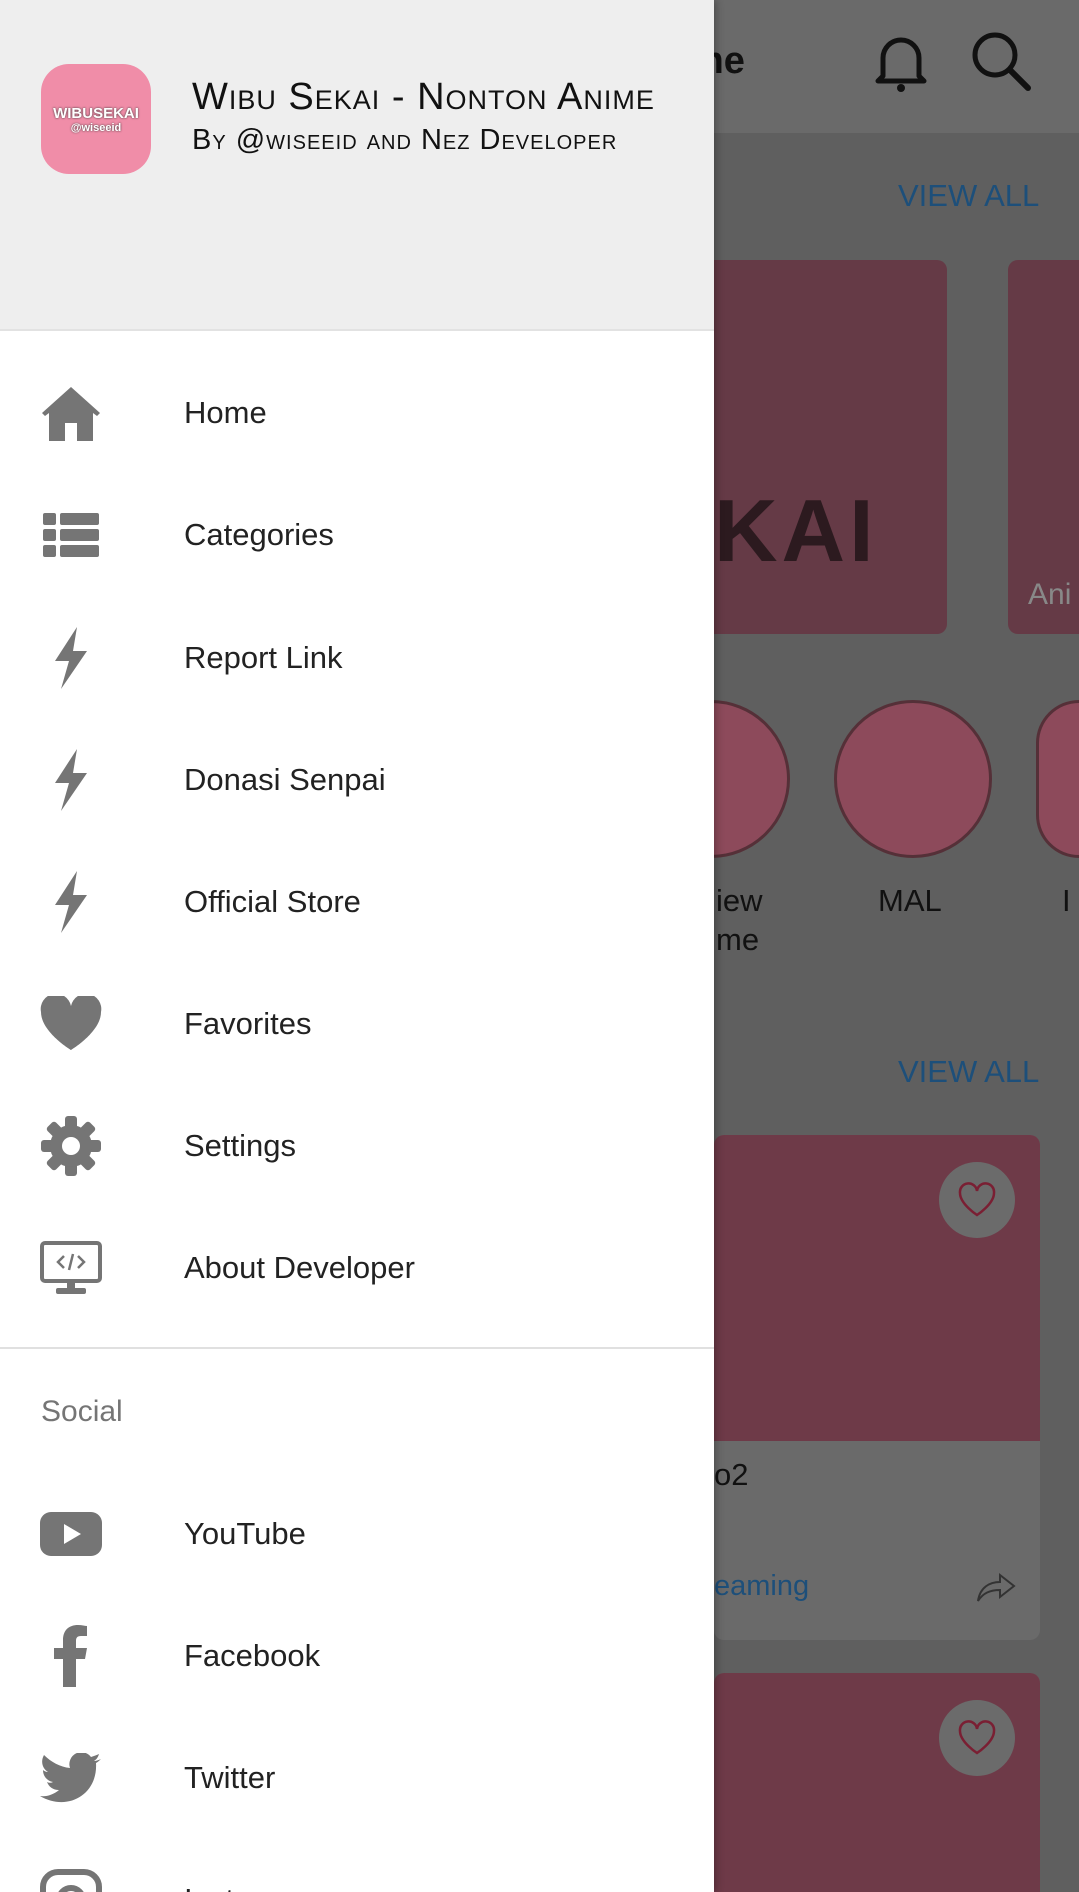  What do you see at coordinates (96, 127) in the screenshot?
I see `logo-subtext: @wiseeid` at bounding box center [96, 127].